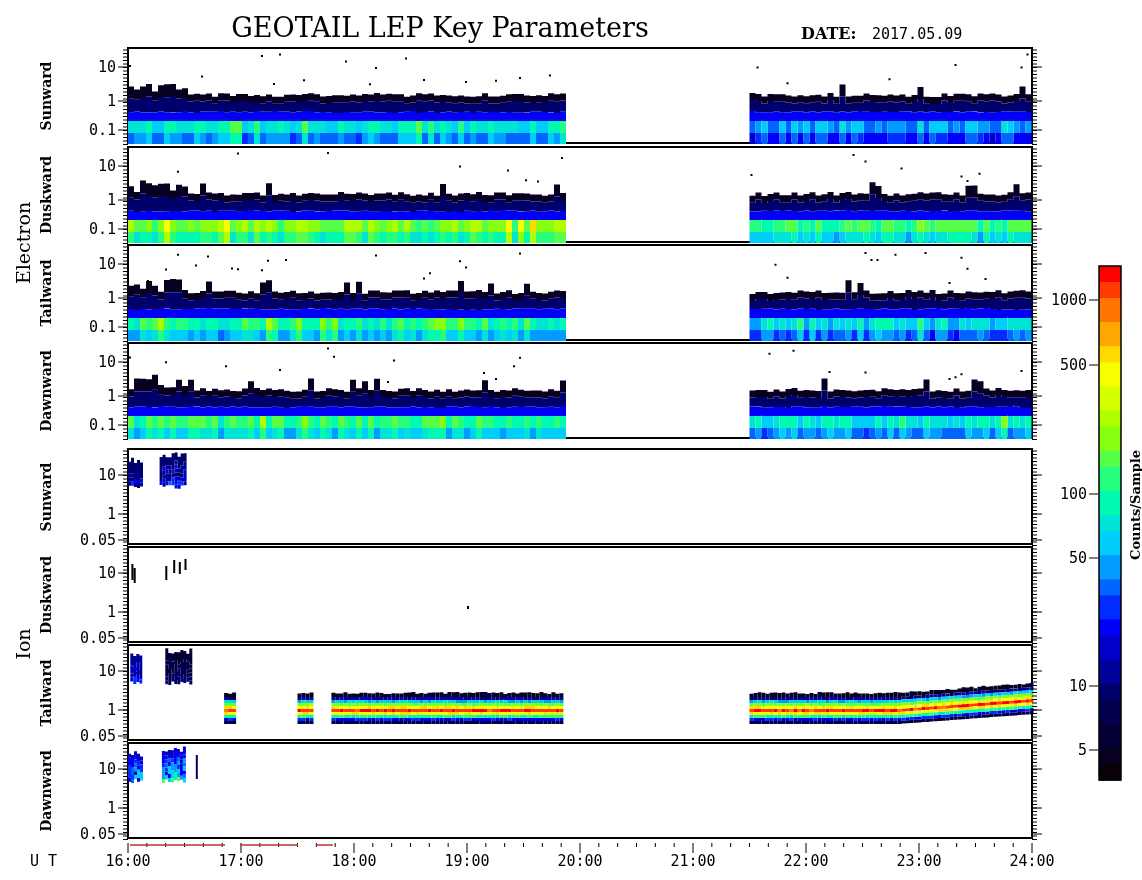 This screenshot has height=880, width=1142. Describe the element at coordinates (1068, 300) in the screenshot. I see `tick-label: 1000` at that location.